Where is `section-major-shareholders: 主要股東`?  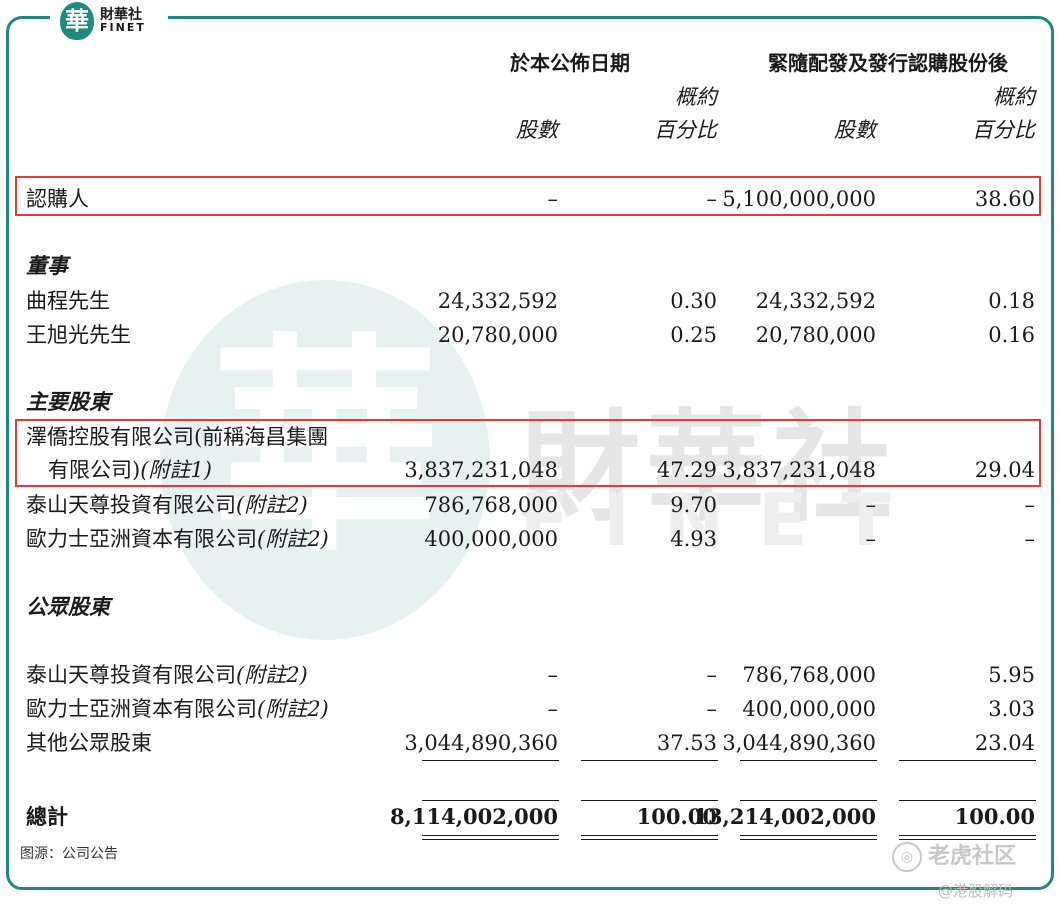
section-major-shareholders: 主要股東 is located at coordinates (68, 401).